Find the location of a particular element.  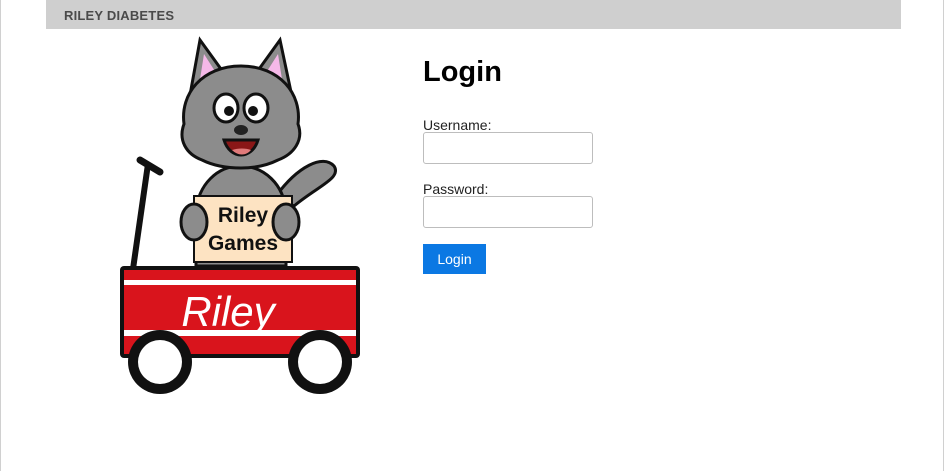

brand-title: RILEY DIABETES is located at coordinates (119, 15).